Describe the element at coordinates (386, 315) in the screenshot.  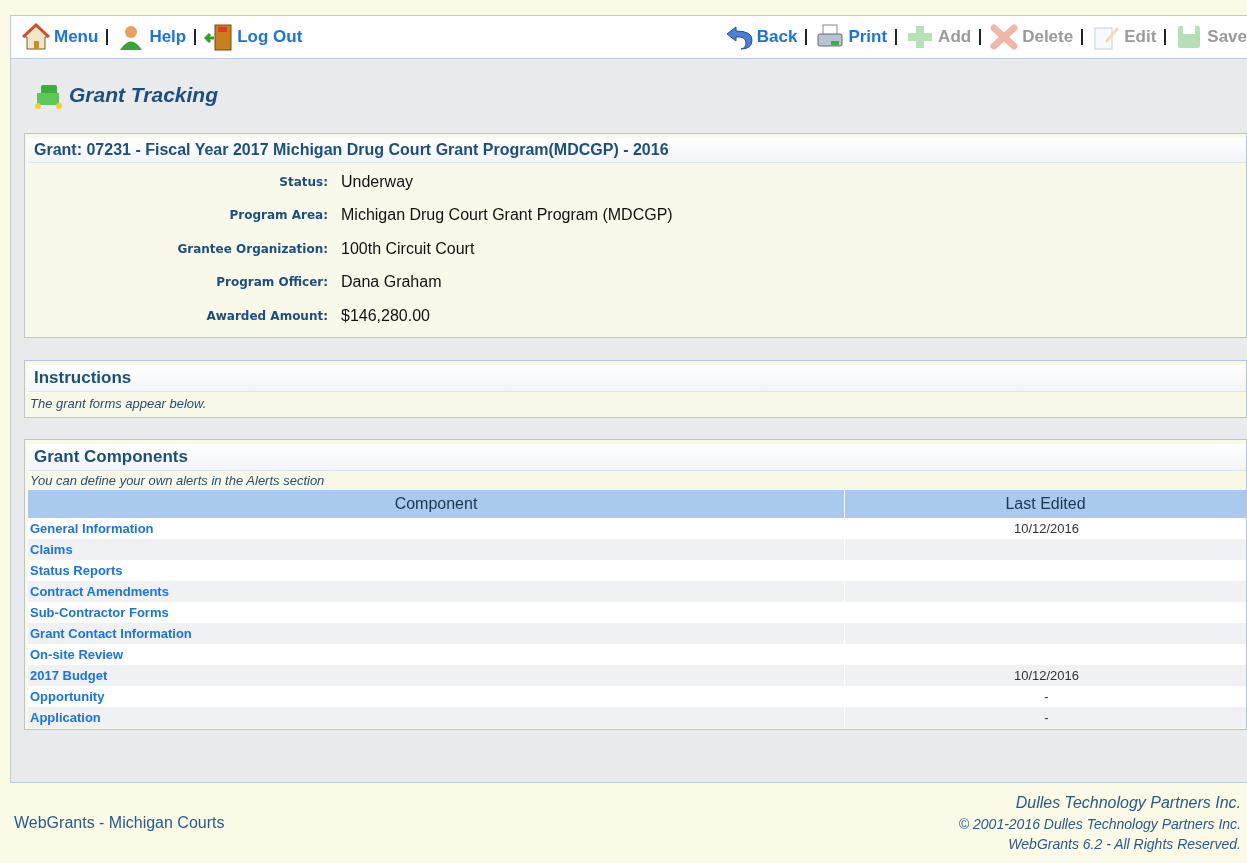
I see `field-value: $146,280.00` at that location.